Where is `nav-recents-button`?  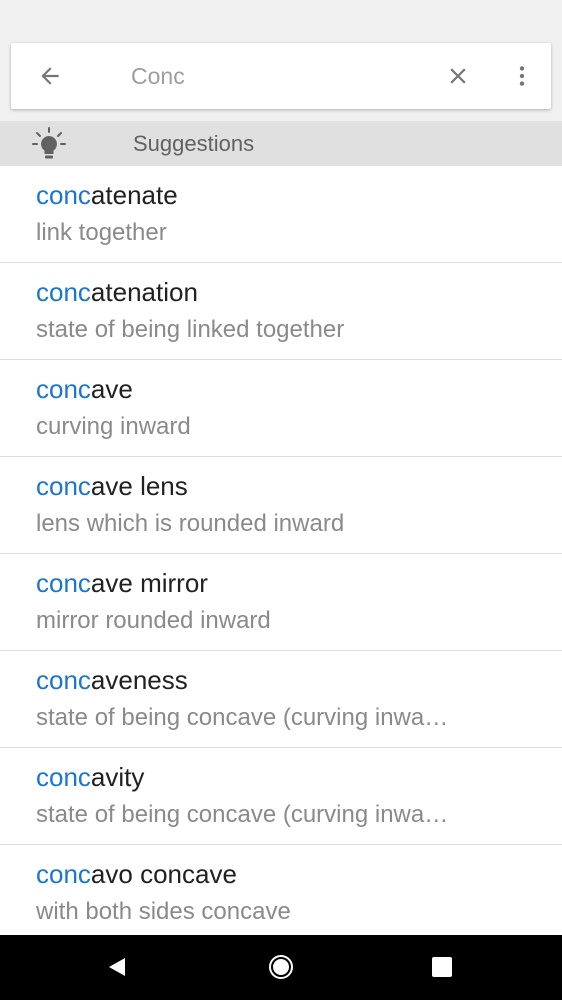
nav-recents-button is located at coordinates (442, 967).